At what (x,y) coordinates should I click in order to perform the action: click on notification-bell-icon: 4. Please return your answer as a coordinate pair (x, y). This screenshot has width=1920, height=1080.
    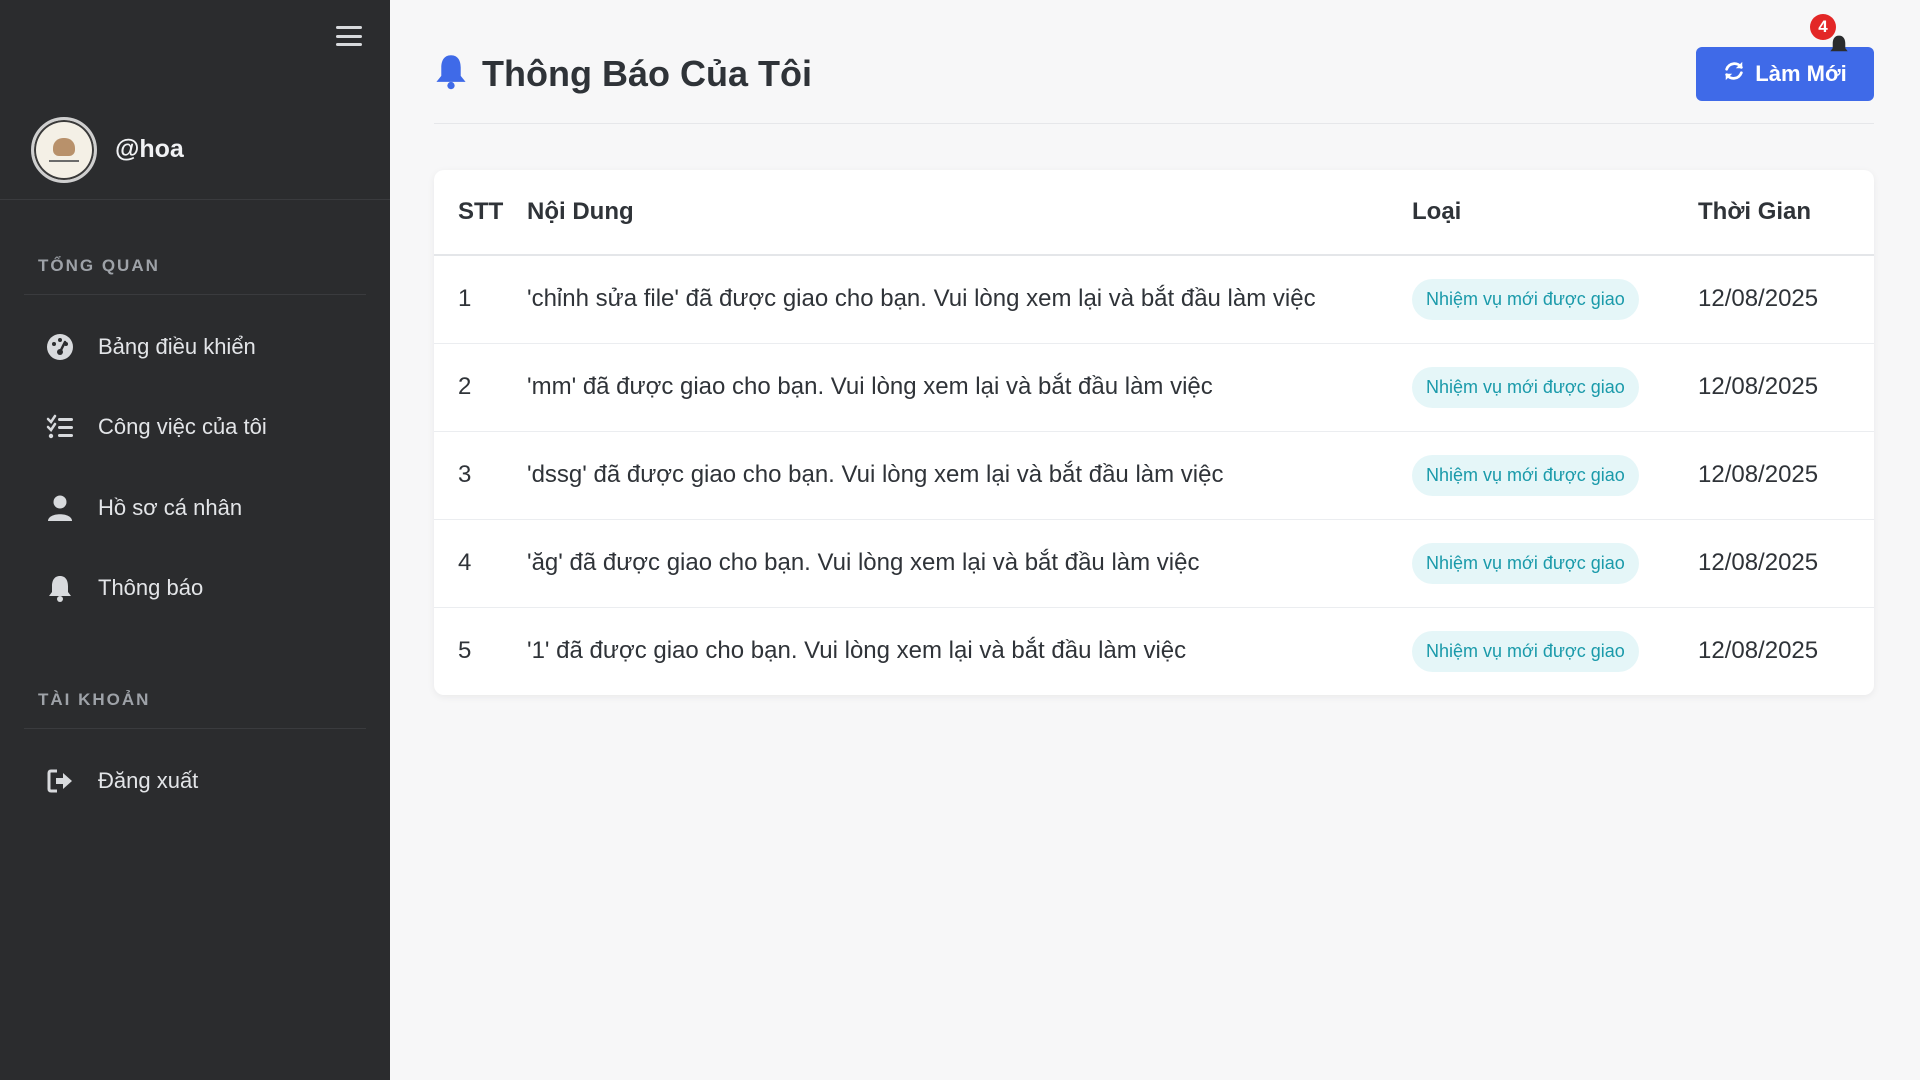
    Looking at the image, I should click on (1830, 43).